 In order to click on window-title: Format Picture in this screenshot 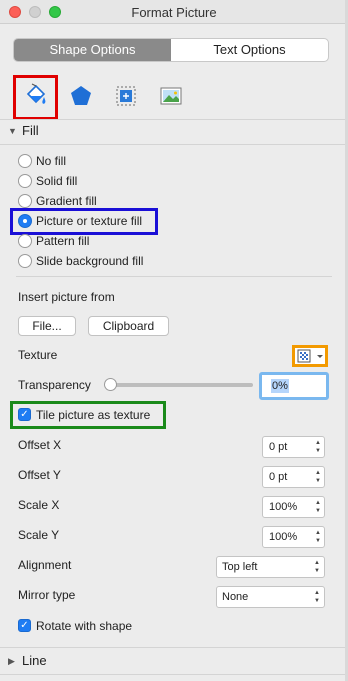, I will do `click(174, 12)`.